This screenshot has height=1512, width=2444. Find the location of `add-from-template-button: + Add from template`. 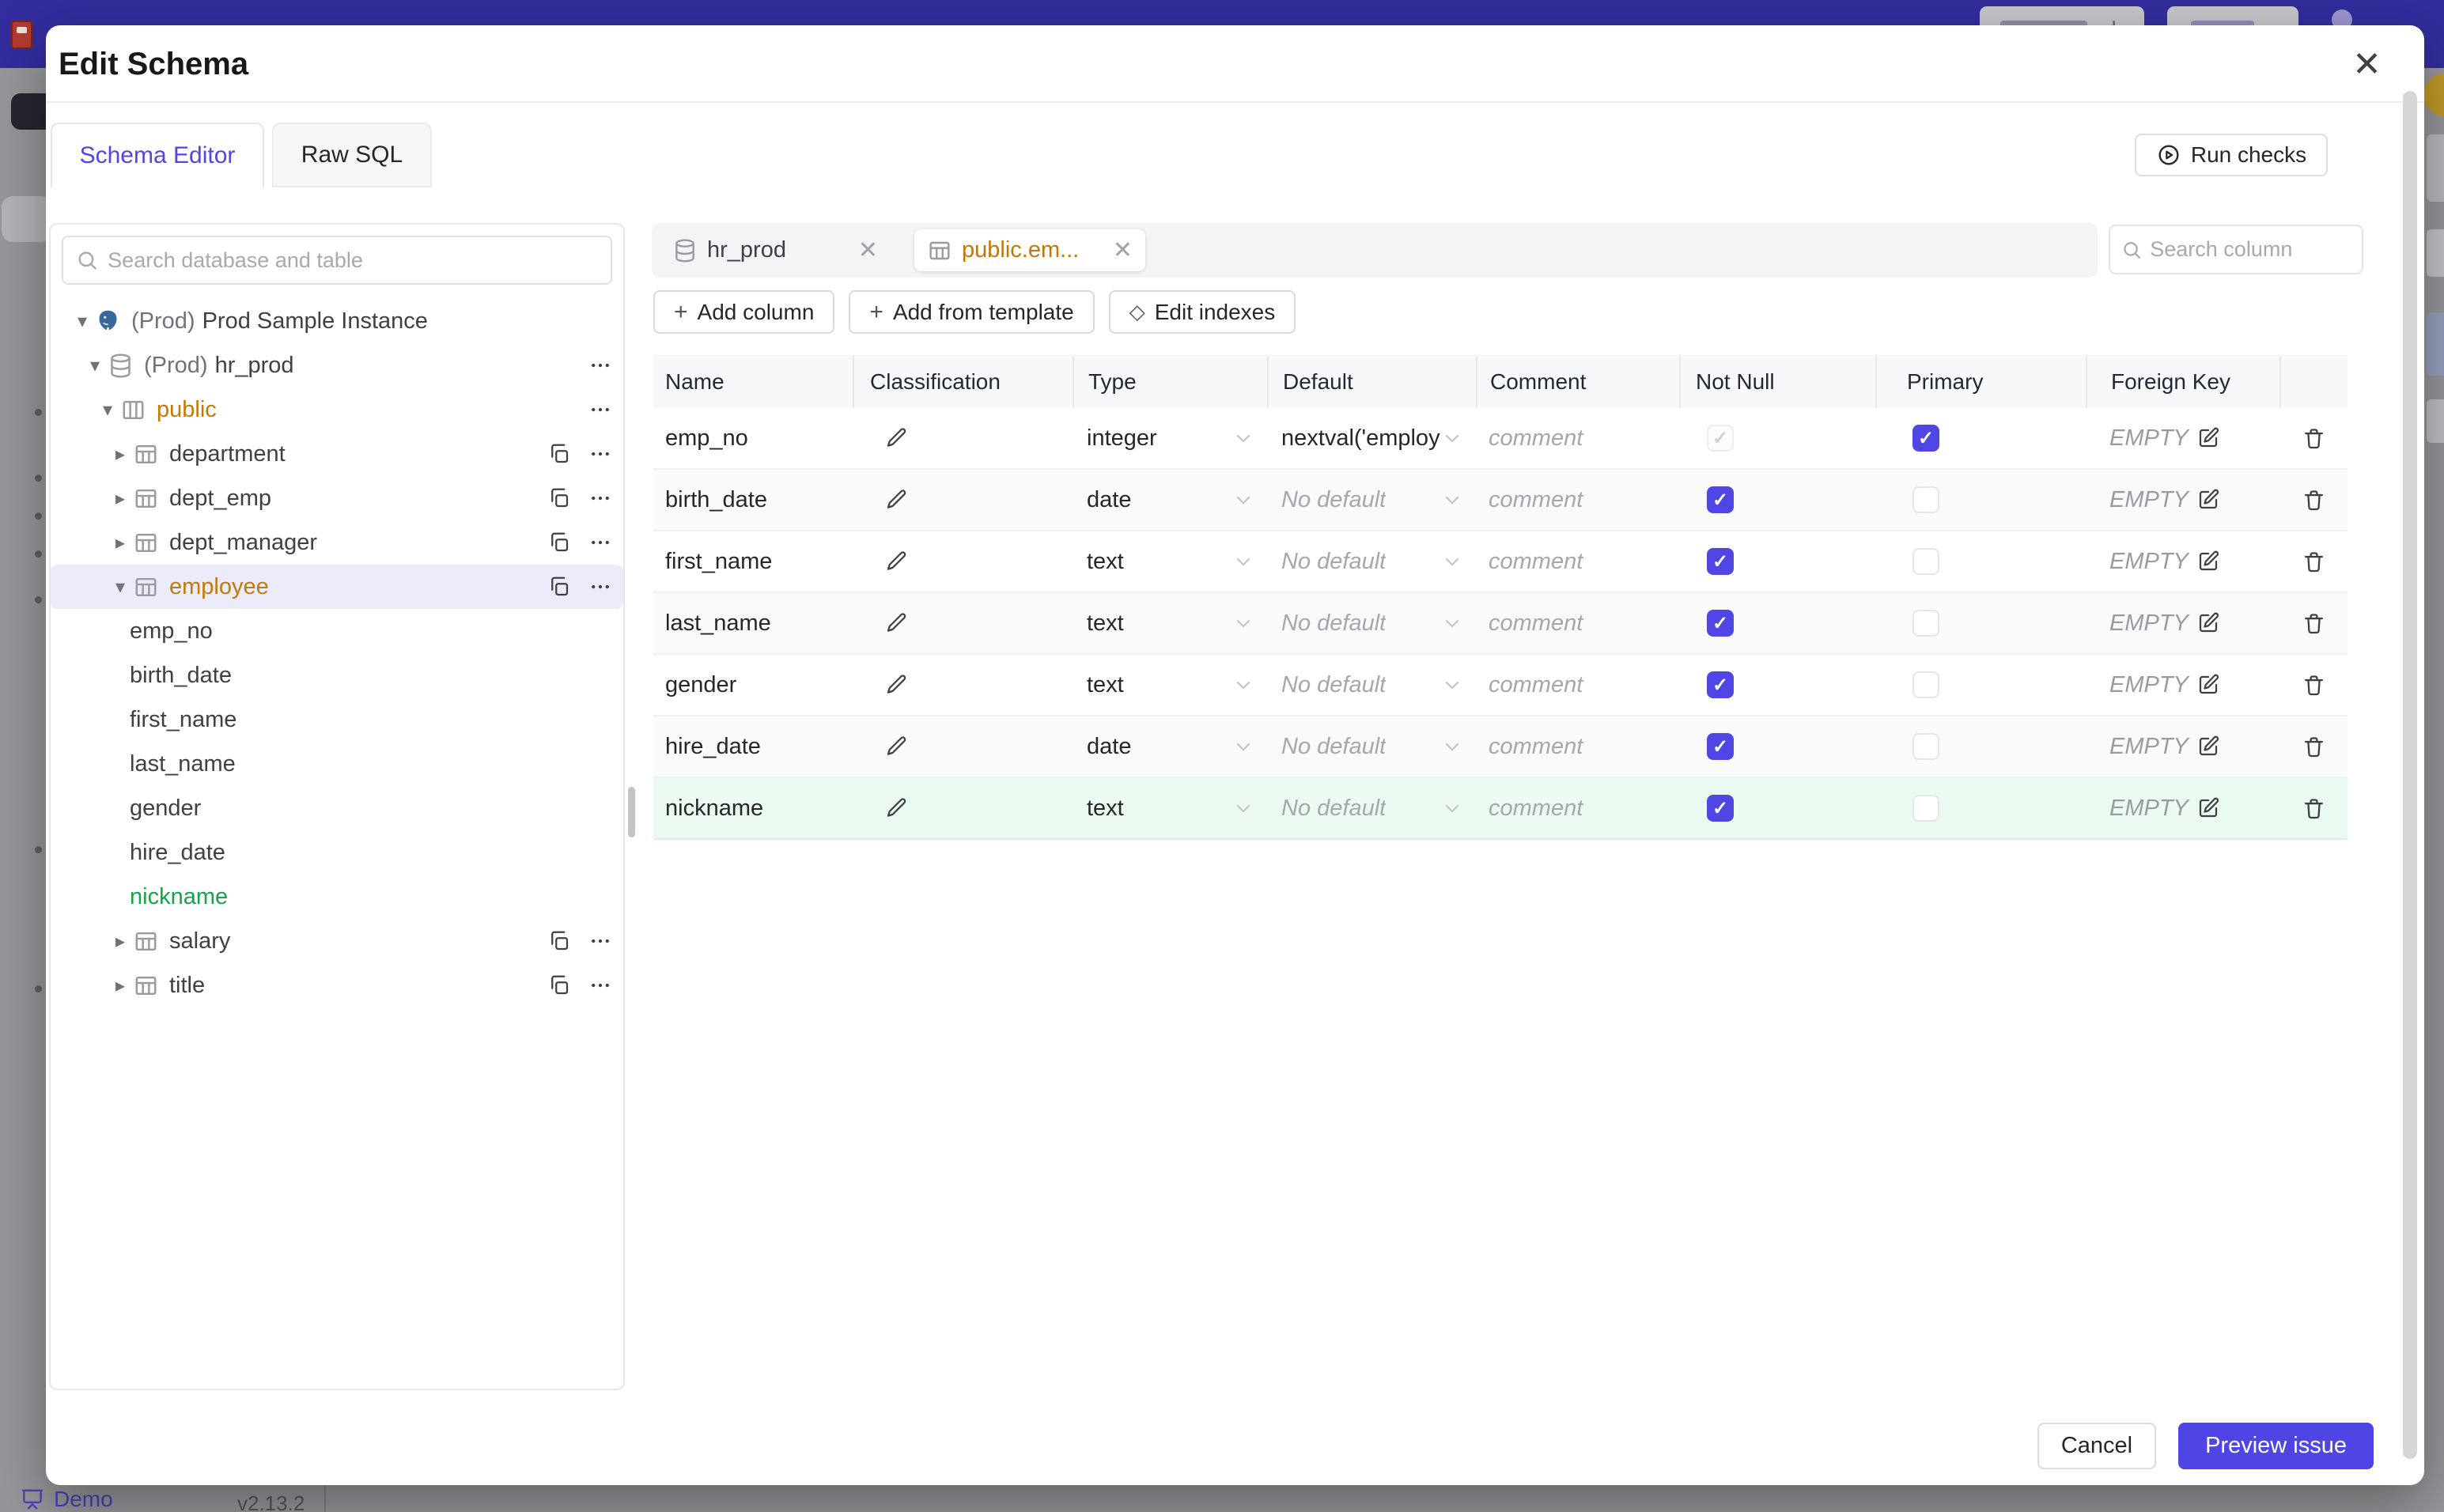

add-from-template-button: + Add from template is located at coordinates (972, 312).